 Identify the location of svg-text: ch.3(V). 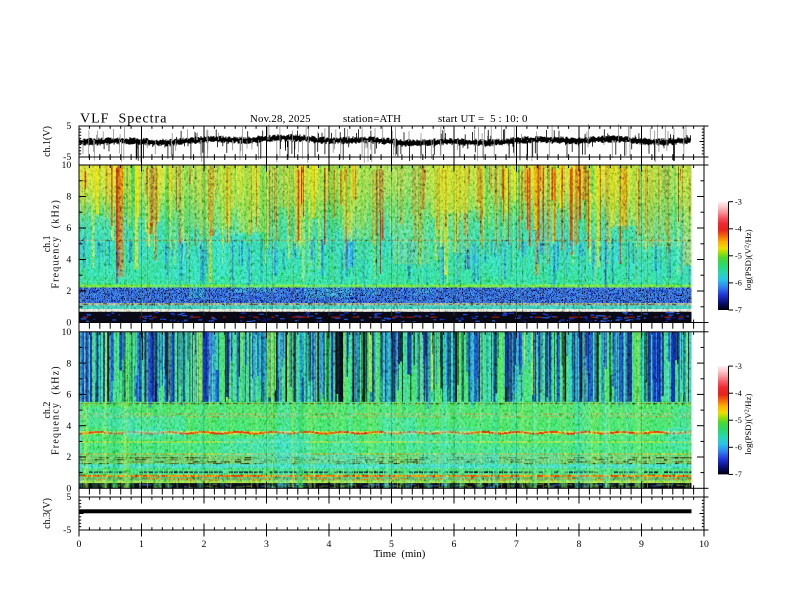
(47, 513).